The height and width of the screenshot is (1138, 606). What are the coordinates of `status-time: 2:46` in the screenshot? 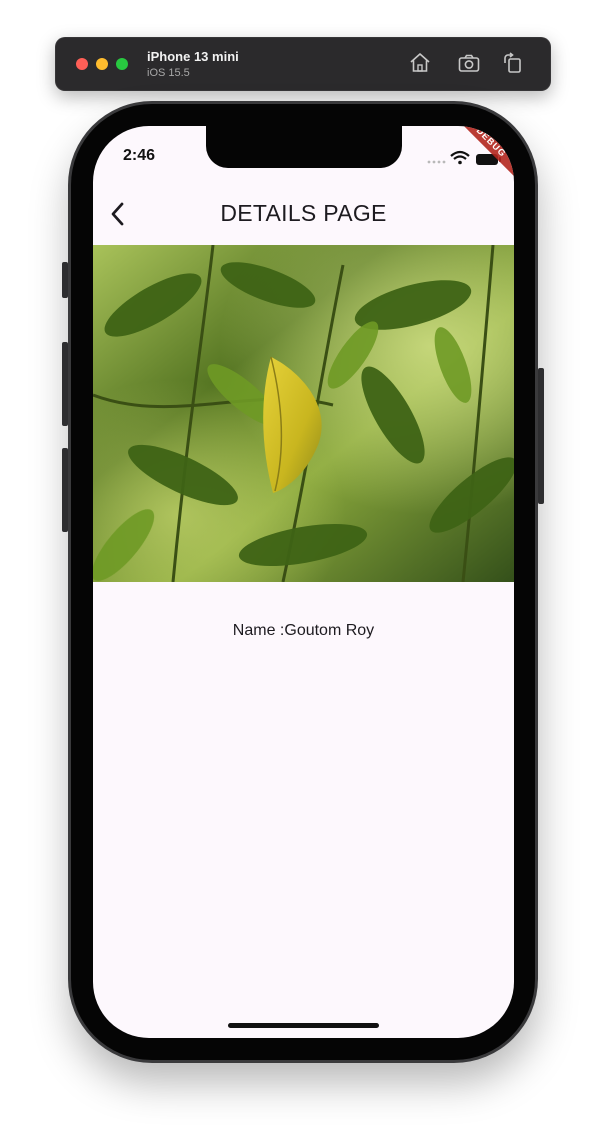 It's located at (139, 155).